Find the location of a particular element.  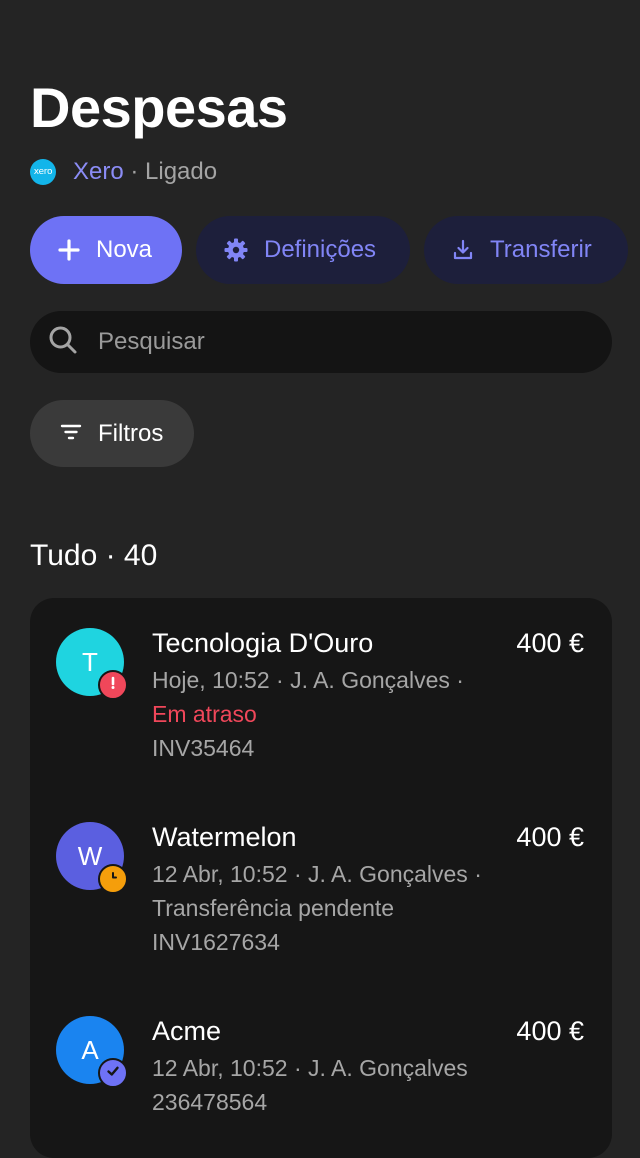

new-expense-button: Nova is located at coordinates (106, 250).